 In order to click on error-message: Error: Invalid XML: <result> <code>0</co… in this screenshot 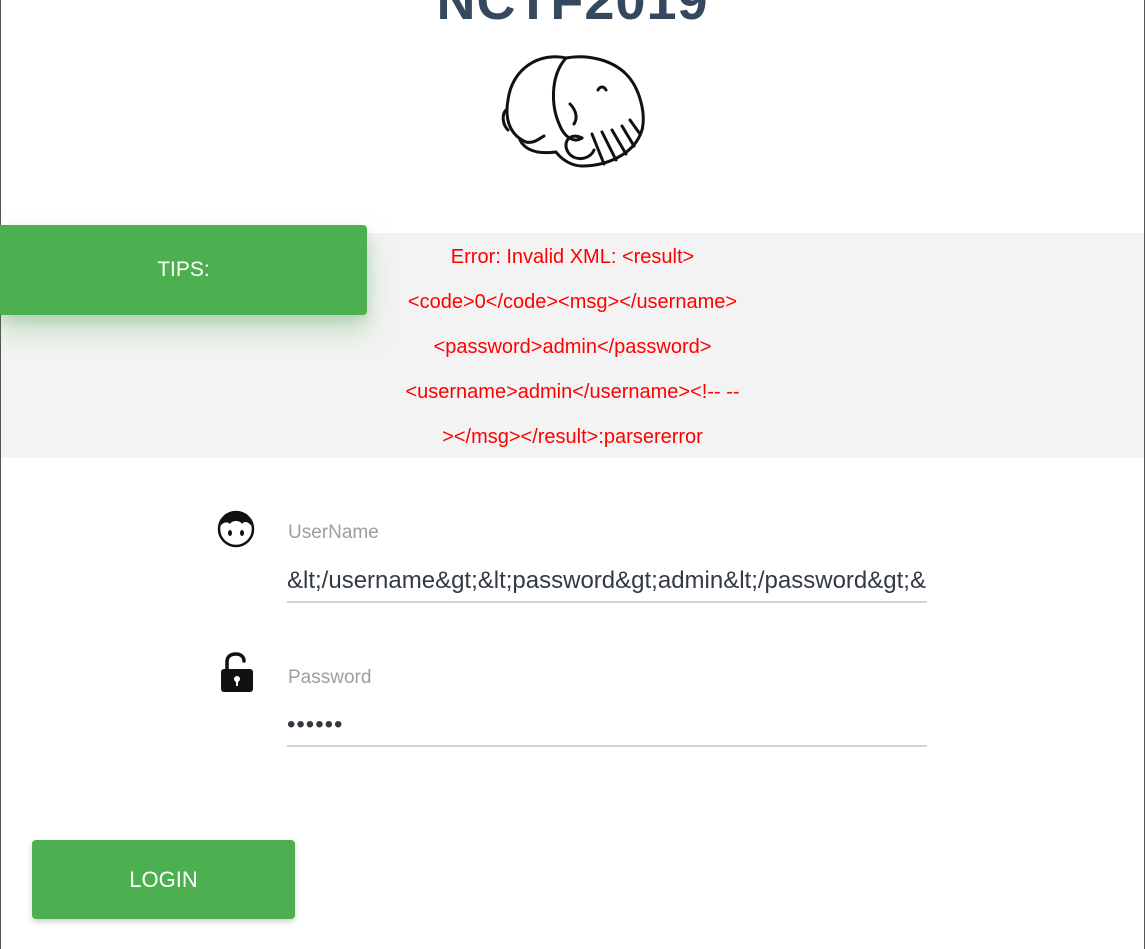, I will do `click(572, 347)`.